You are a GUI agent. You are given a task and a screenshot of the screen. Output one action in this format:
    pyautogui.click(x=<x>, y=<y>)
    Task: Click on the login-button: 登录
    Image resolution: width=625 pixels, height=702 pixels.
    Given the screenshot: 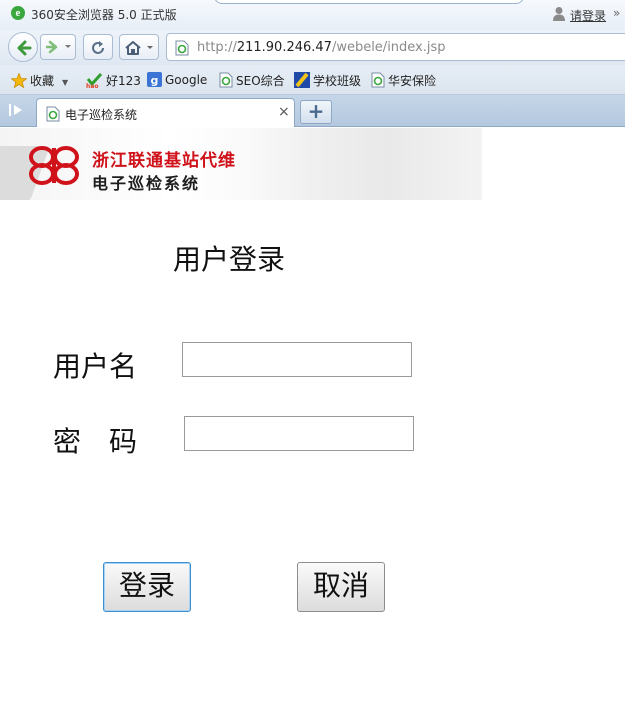 What is the action you would take?
    pyautogui.click(x=147, y=587)
    